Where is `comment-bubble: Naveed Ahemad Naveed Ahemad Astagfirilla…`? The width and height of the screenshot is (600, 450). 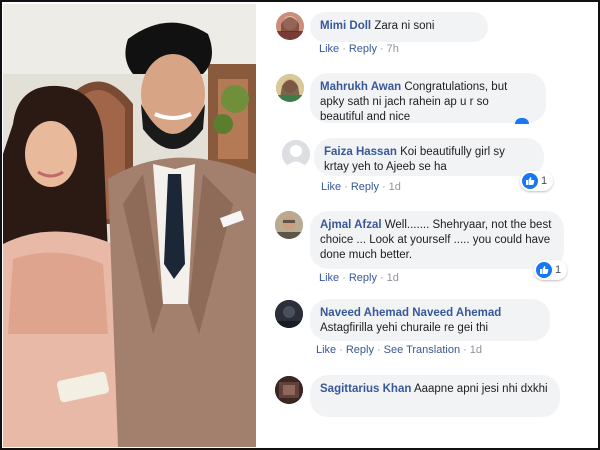 comment-bubble: Naveed Ahemad Naveed Ahemad Astagfirilla… is located at coordinates (430, 320).